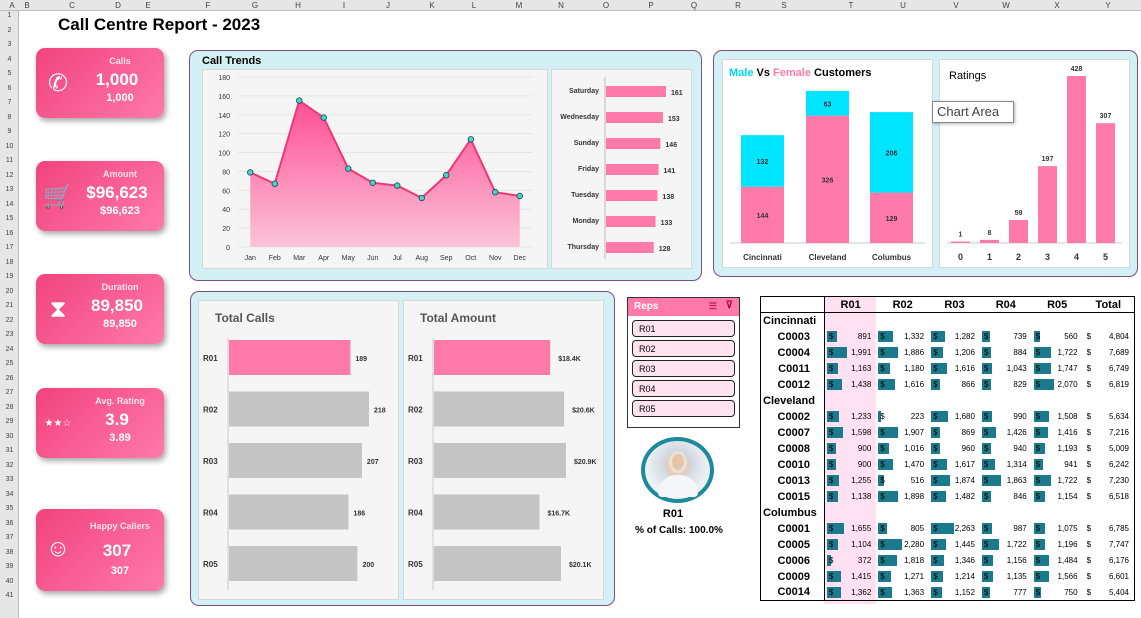  I want to click on table-row: C0014 $1,362 $1,363 $1,152 $777 $750 $5,404, so click(947, 592).